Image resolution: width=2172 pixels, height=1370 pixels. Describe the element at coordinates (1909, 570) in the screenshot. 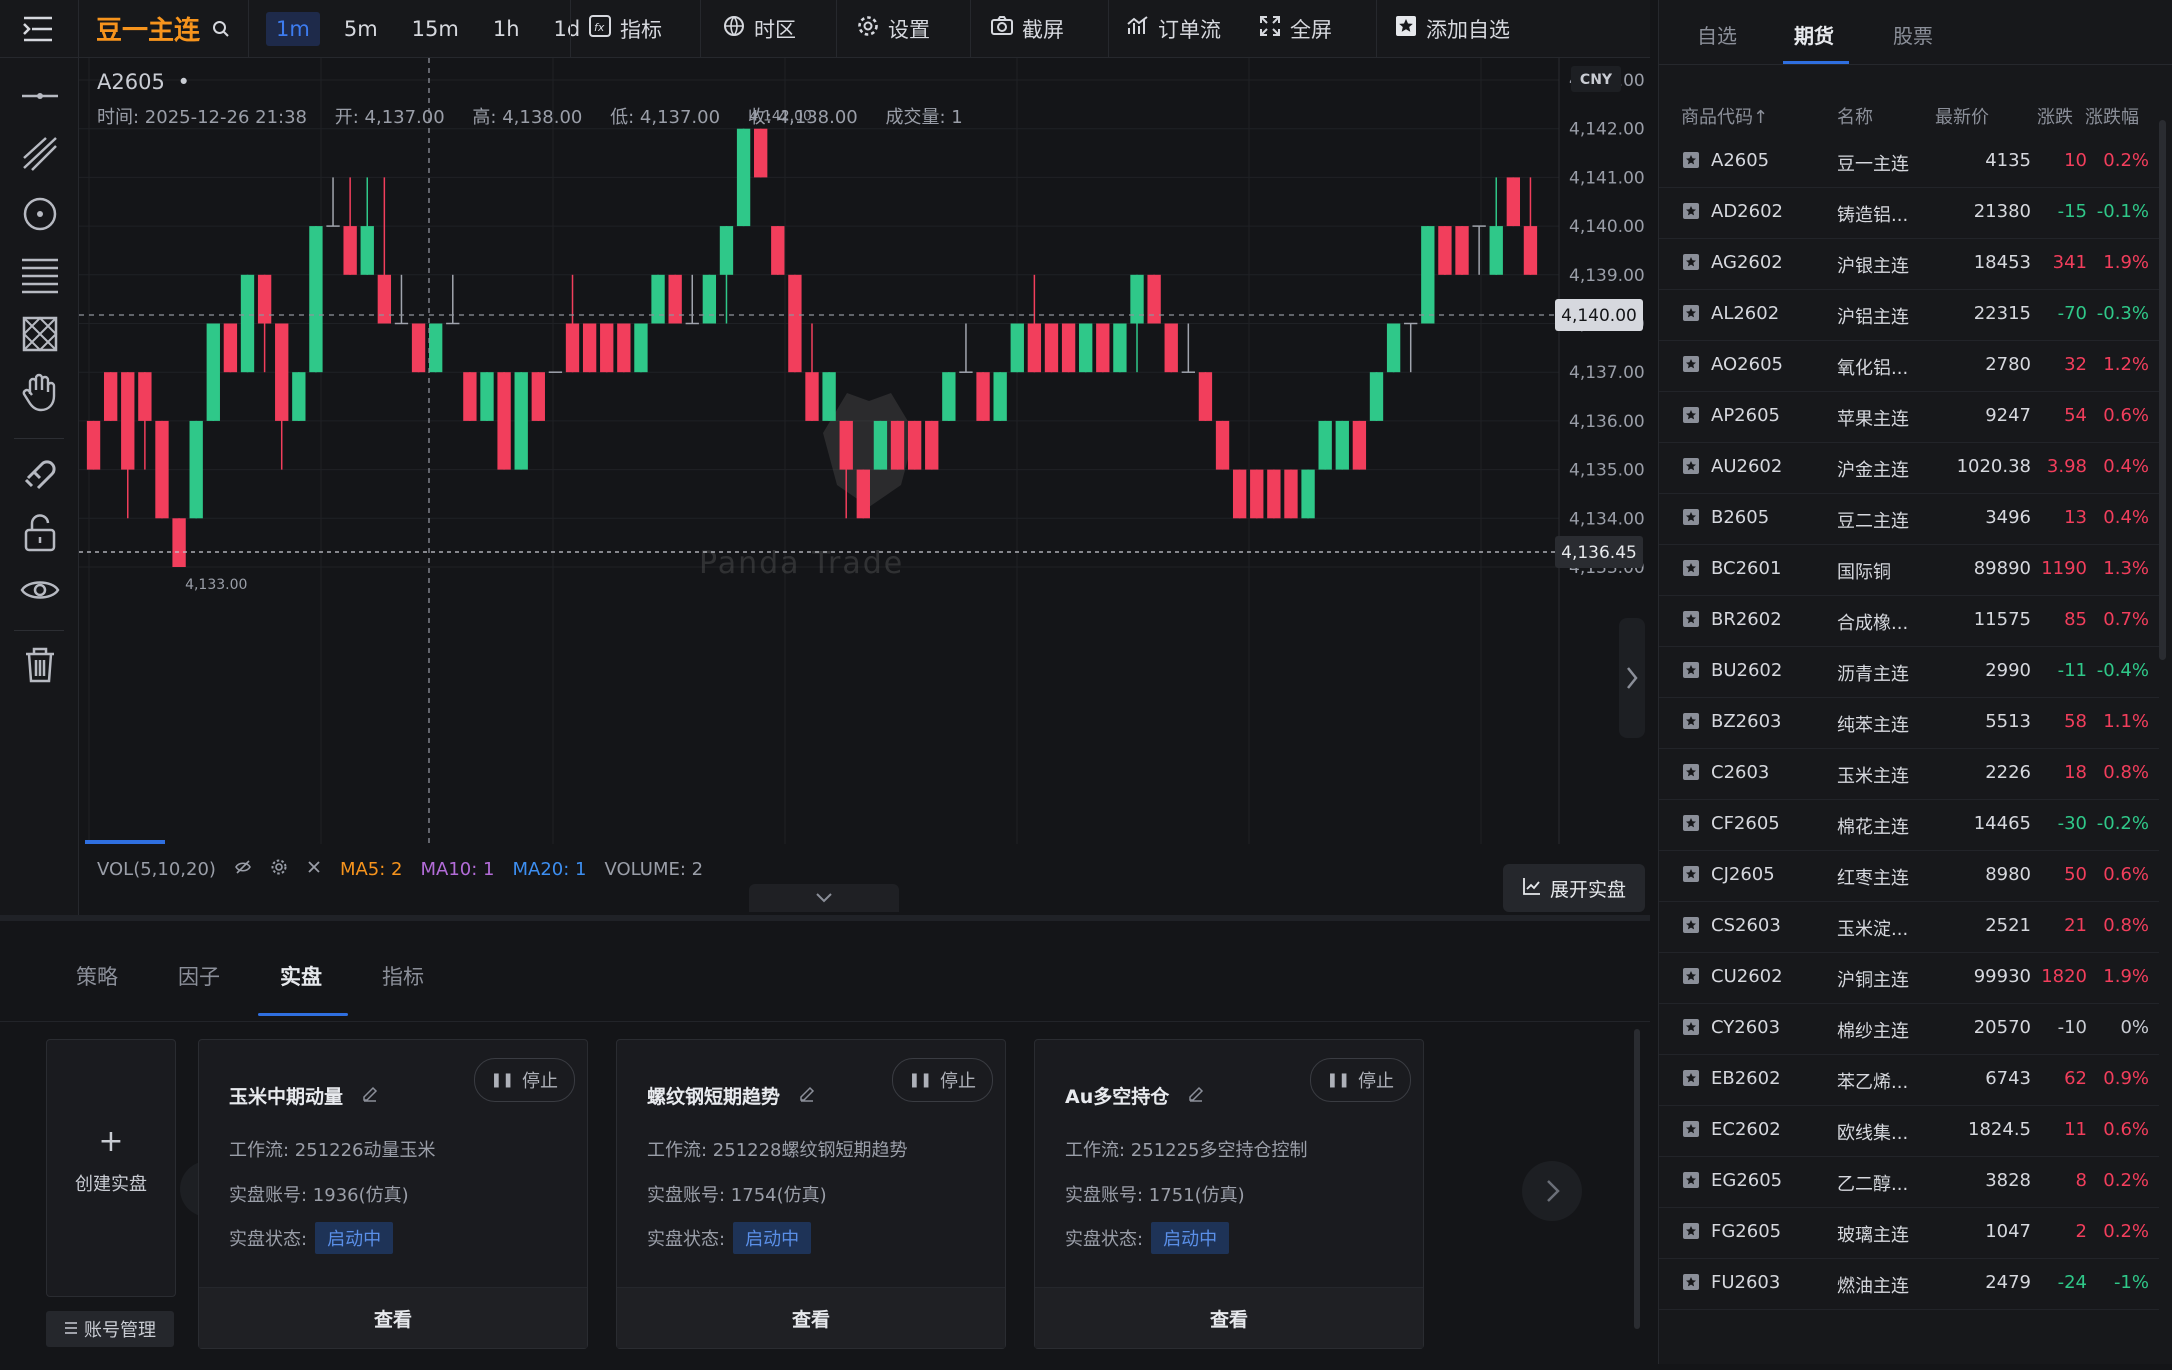

I see `table-row: BC2601 国际铜 89890 1190 1.3%` at that location.